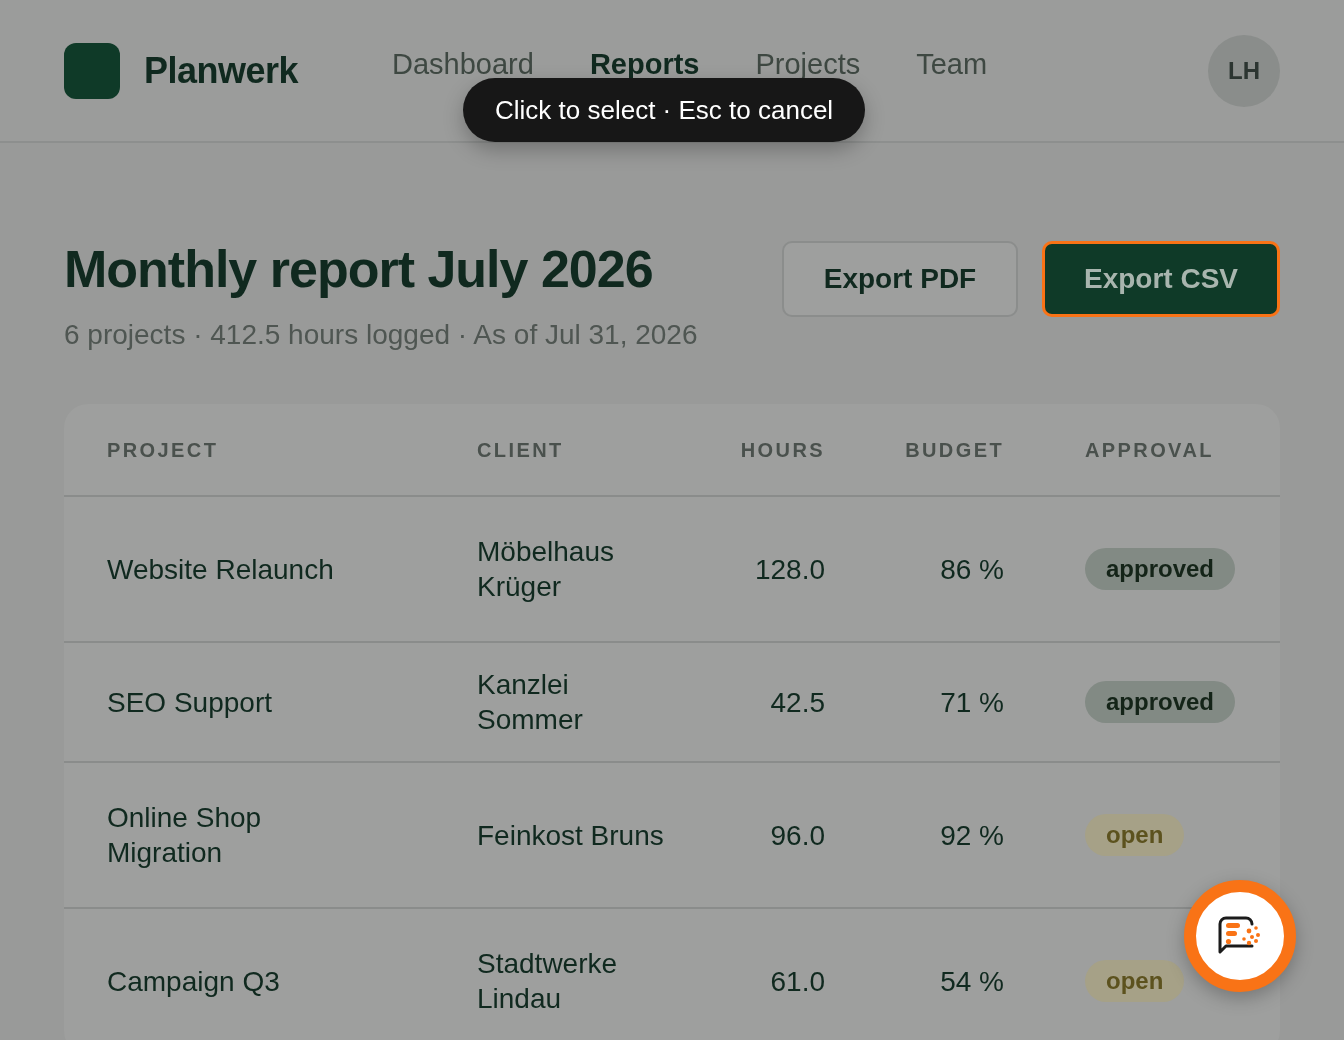 The width and height of the screenshot is (1344, 1040). What do you see at coordinates (220, 569) in the screenshot?
I see `table-cell-text: Website Relaunch` at bounding box center [220, 569].